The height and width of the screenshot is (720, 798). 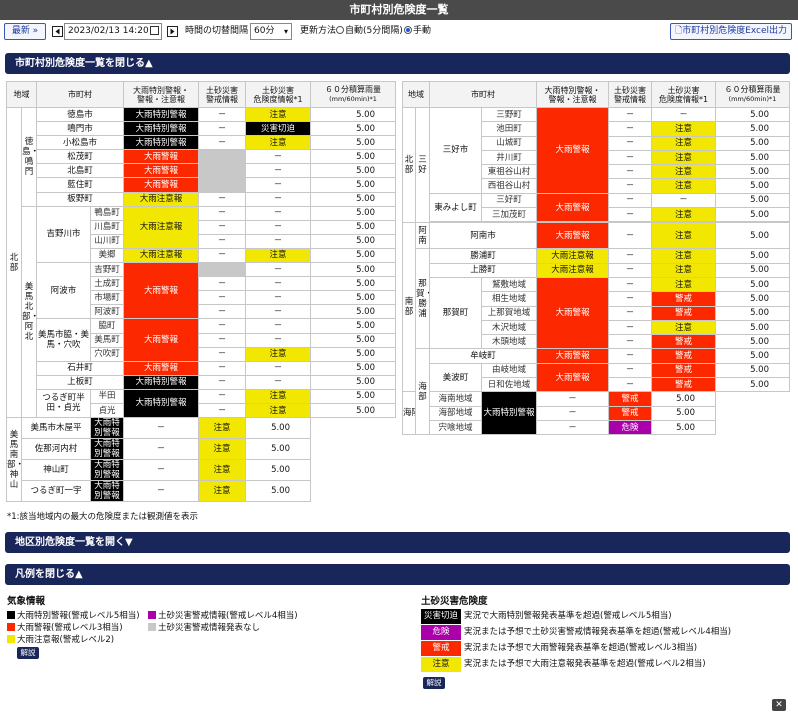 I want to click on latest-button: 最新 », so click(x=25, y=31).